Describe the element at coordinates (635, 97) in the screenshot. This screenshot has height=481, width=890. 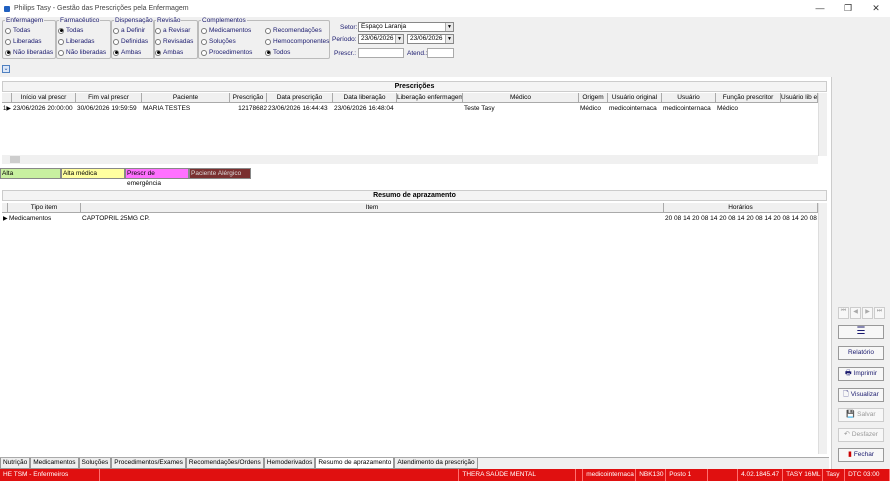
I see `col-usuario-original: Usuário original` at that location.